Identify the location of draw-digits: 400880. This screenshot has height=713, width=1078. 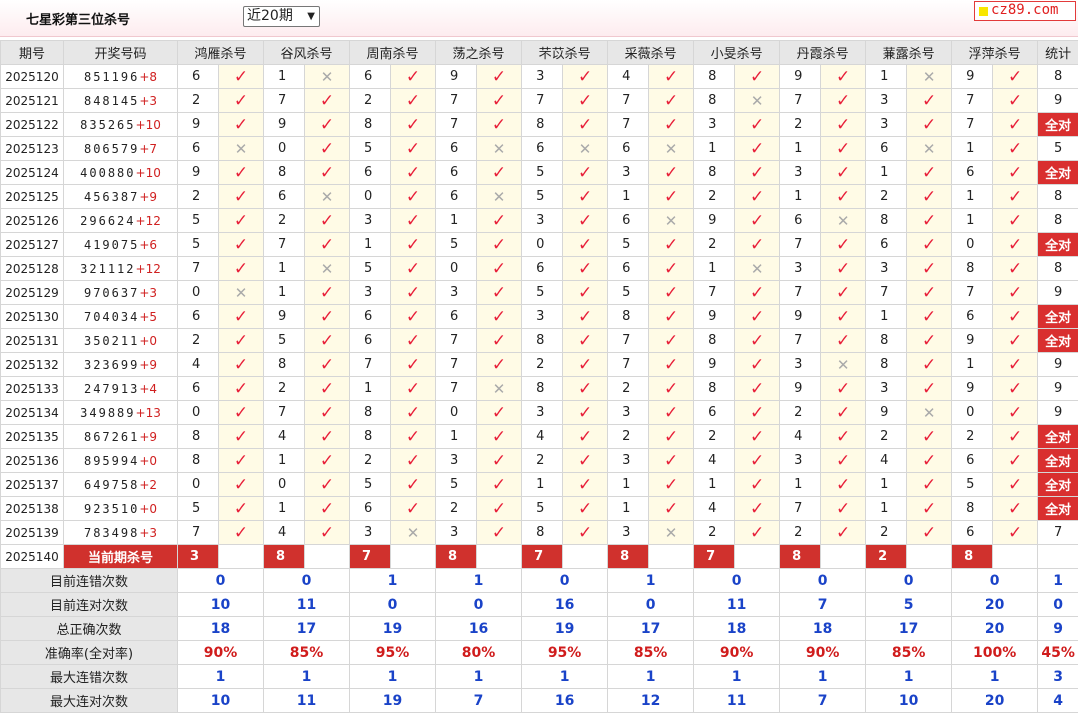
(107, 173).